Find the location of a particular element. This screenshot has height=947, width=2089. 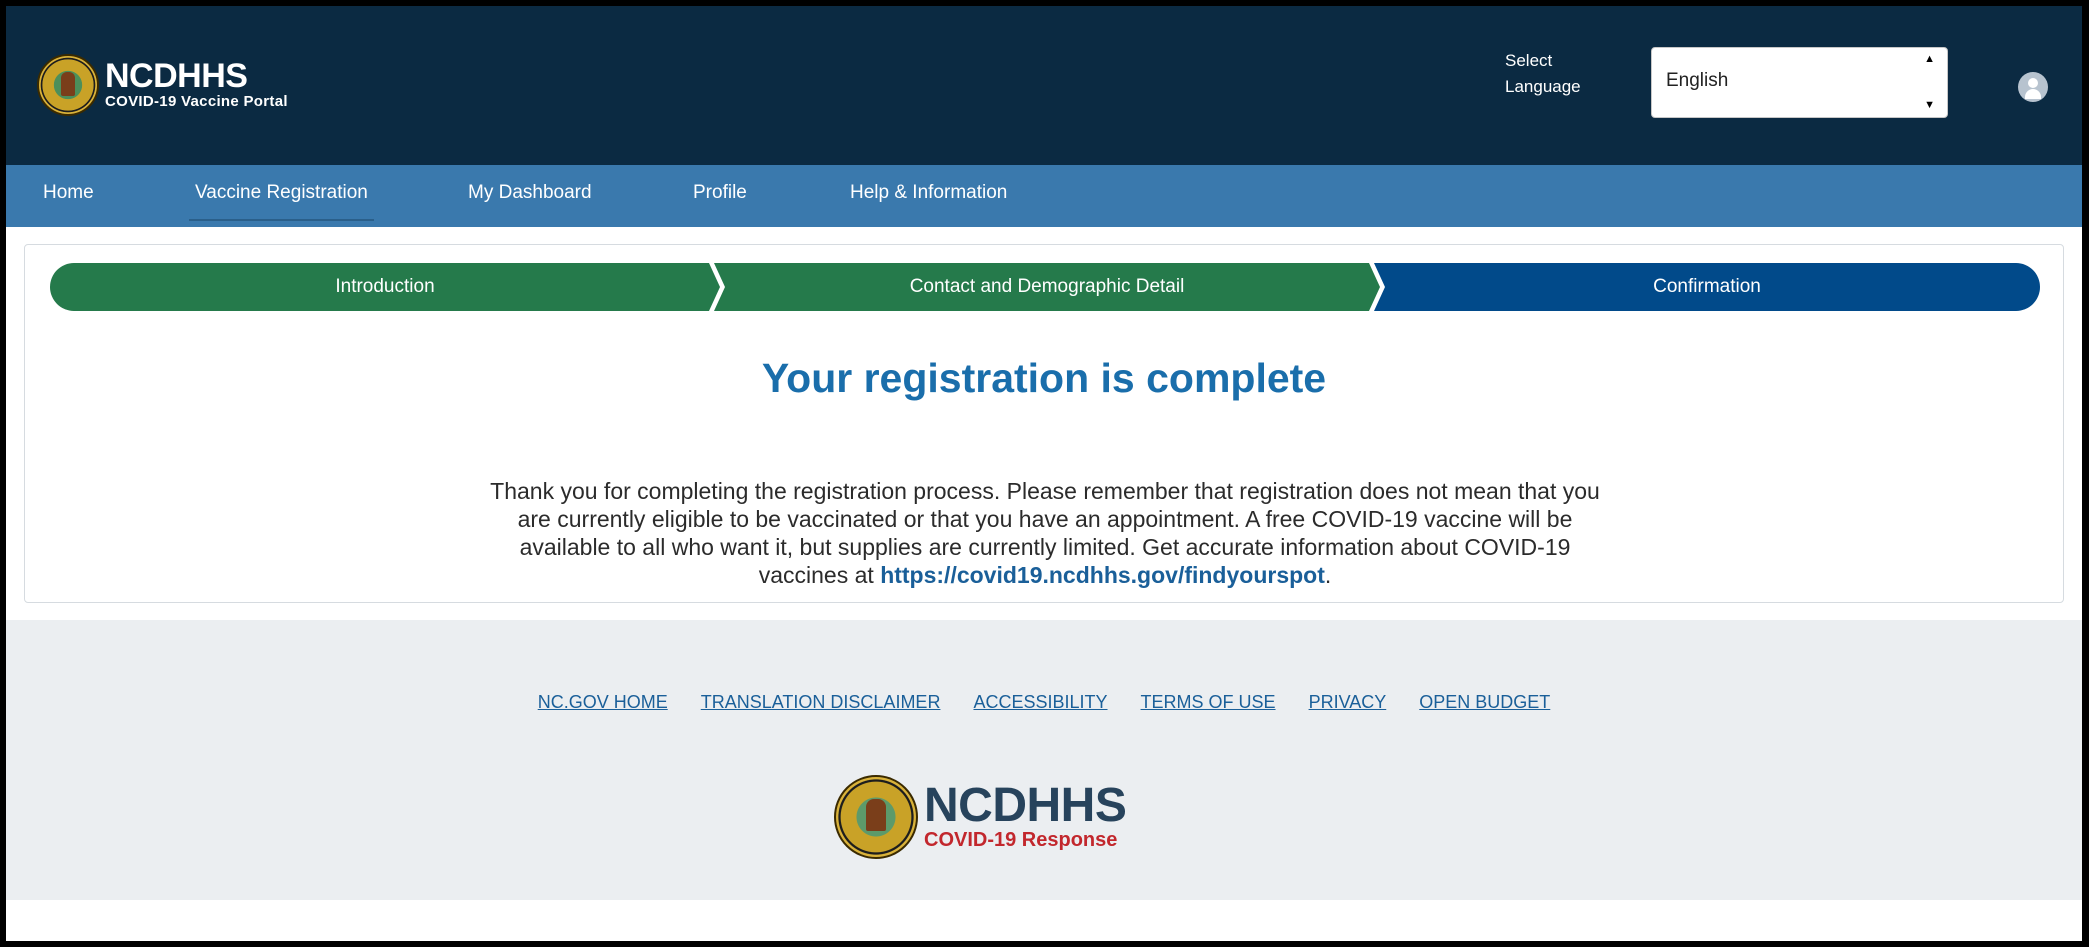

page-title: Your registration is complete is located at coordinates (1044, 378).